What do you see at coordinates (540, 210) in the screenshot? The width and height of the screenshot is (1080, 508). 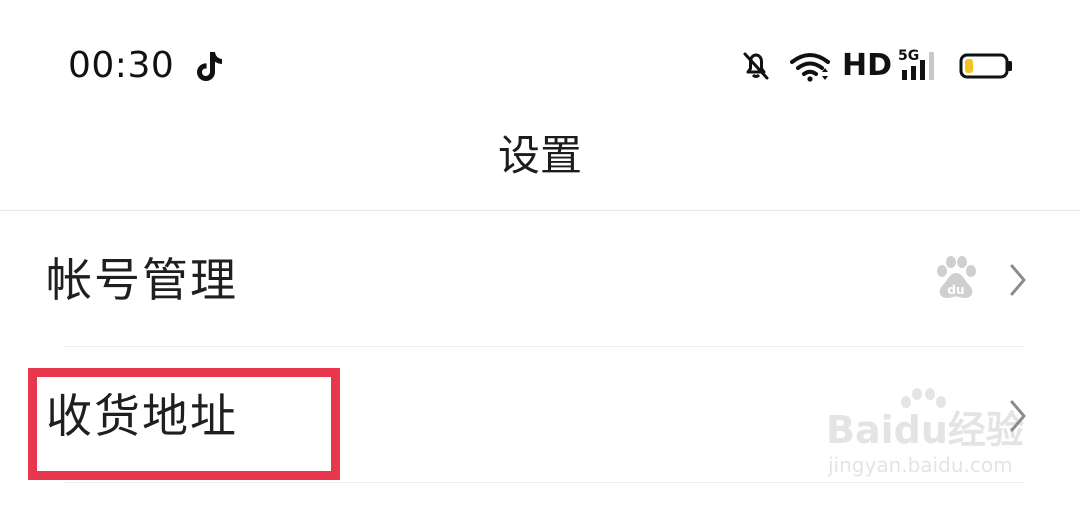 I see `header-divider` at bounding box center [540, 210].